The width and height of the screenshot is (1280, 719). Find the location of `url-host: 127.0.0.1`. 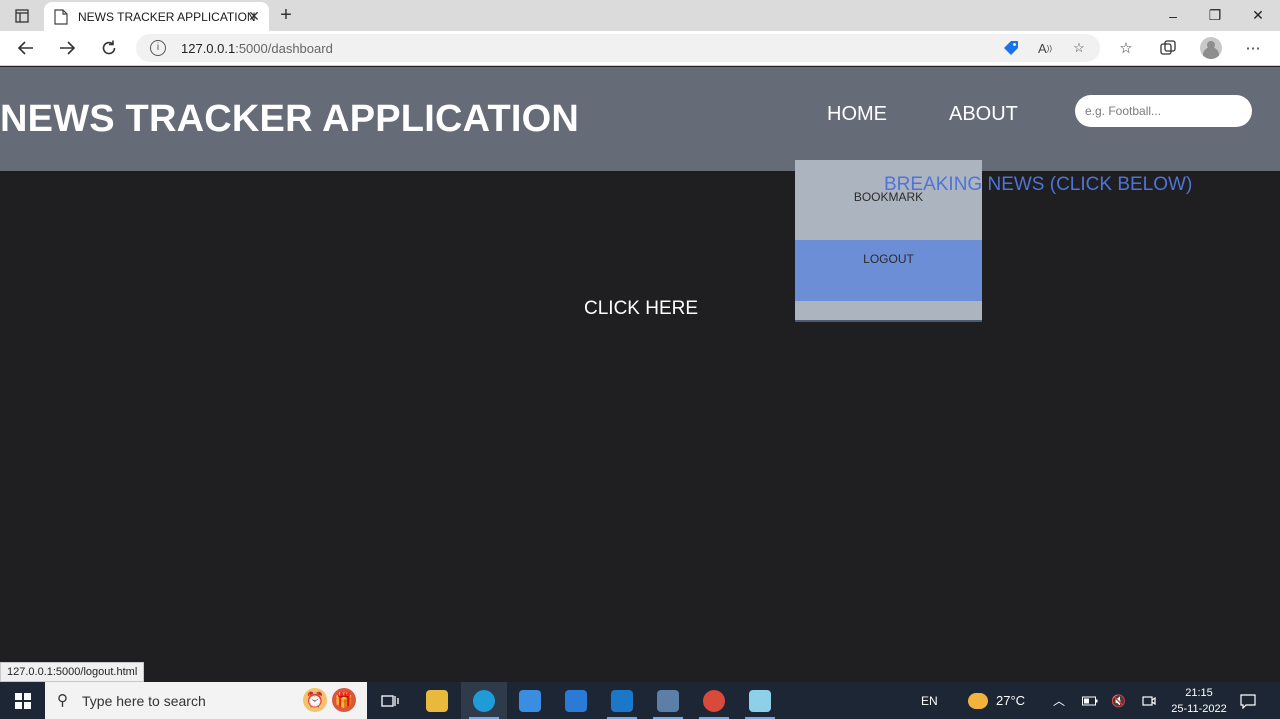

url-host: 127.0.0.1 is located at coordinates (208, 48).